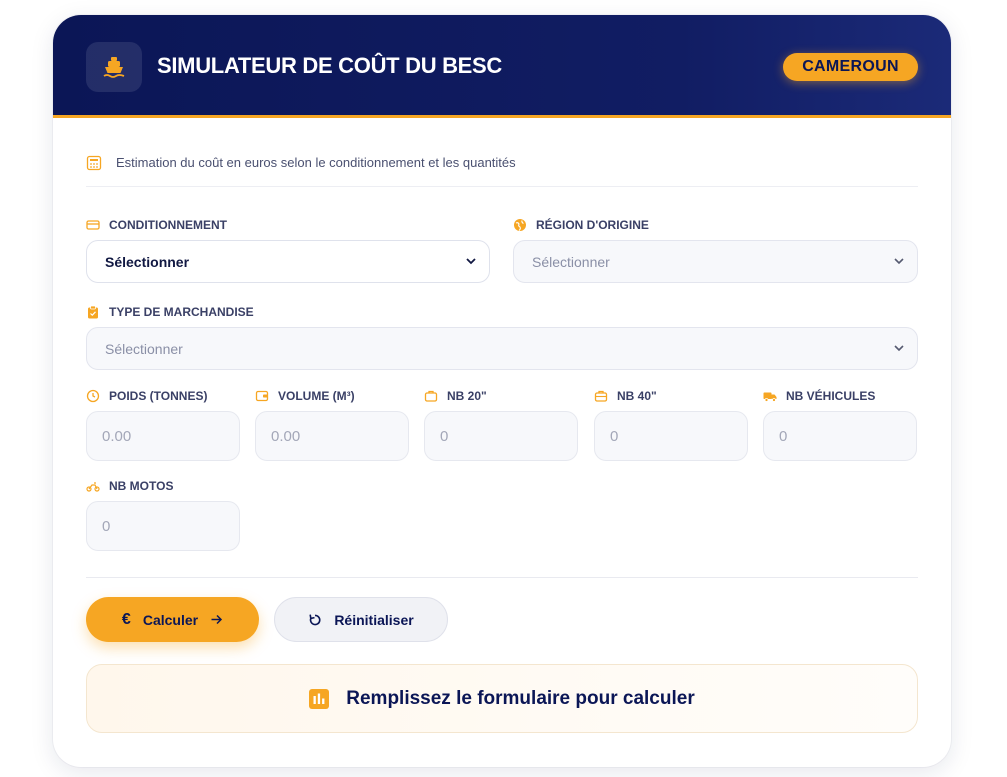  I want to click on motorcycle-icon, so click(93, 487).